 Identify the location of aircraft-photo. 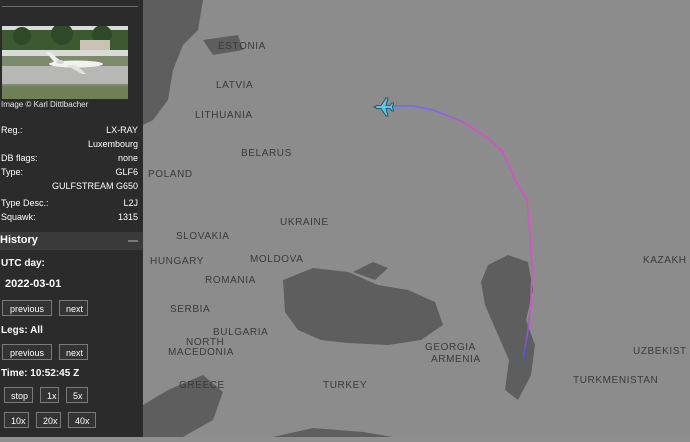
(65, 62).